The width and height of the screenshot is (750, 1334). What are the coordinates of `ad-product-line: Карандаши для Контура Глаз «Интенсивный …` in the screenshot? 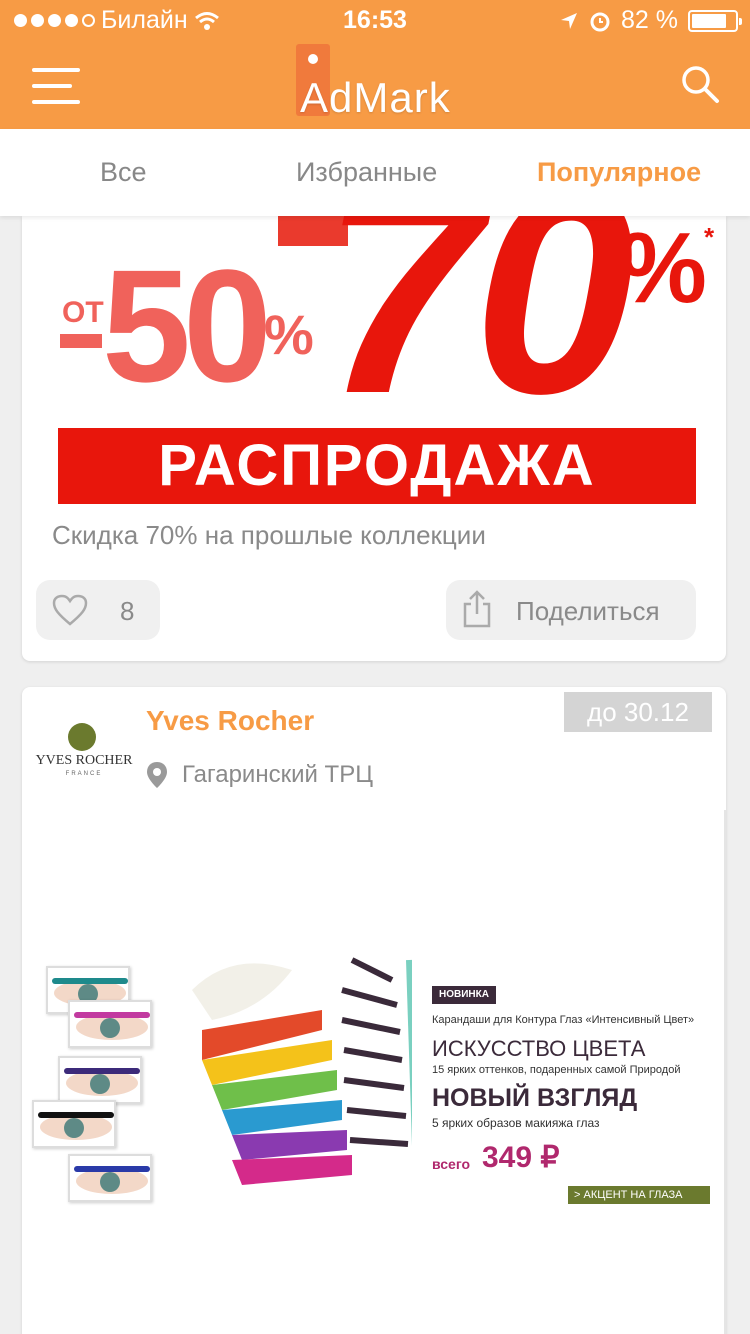 It's located at (563, 1020).